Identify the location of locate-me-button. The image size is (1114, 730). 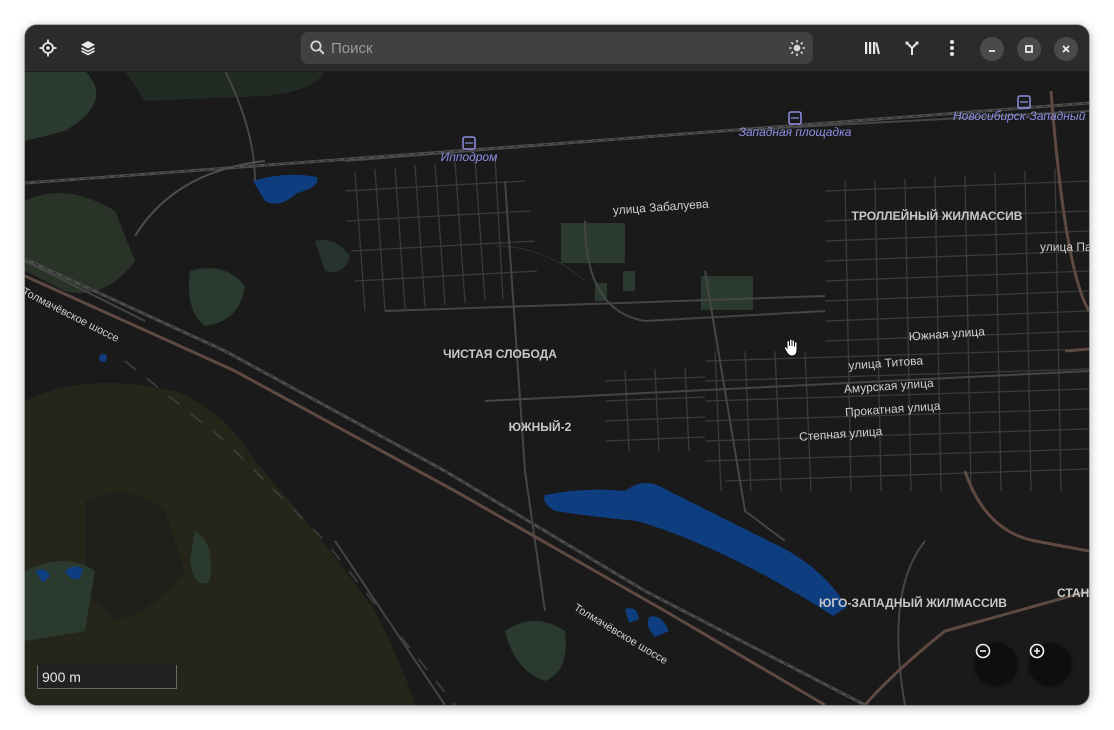
(48, 48).